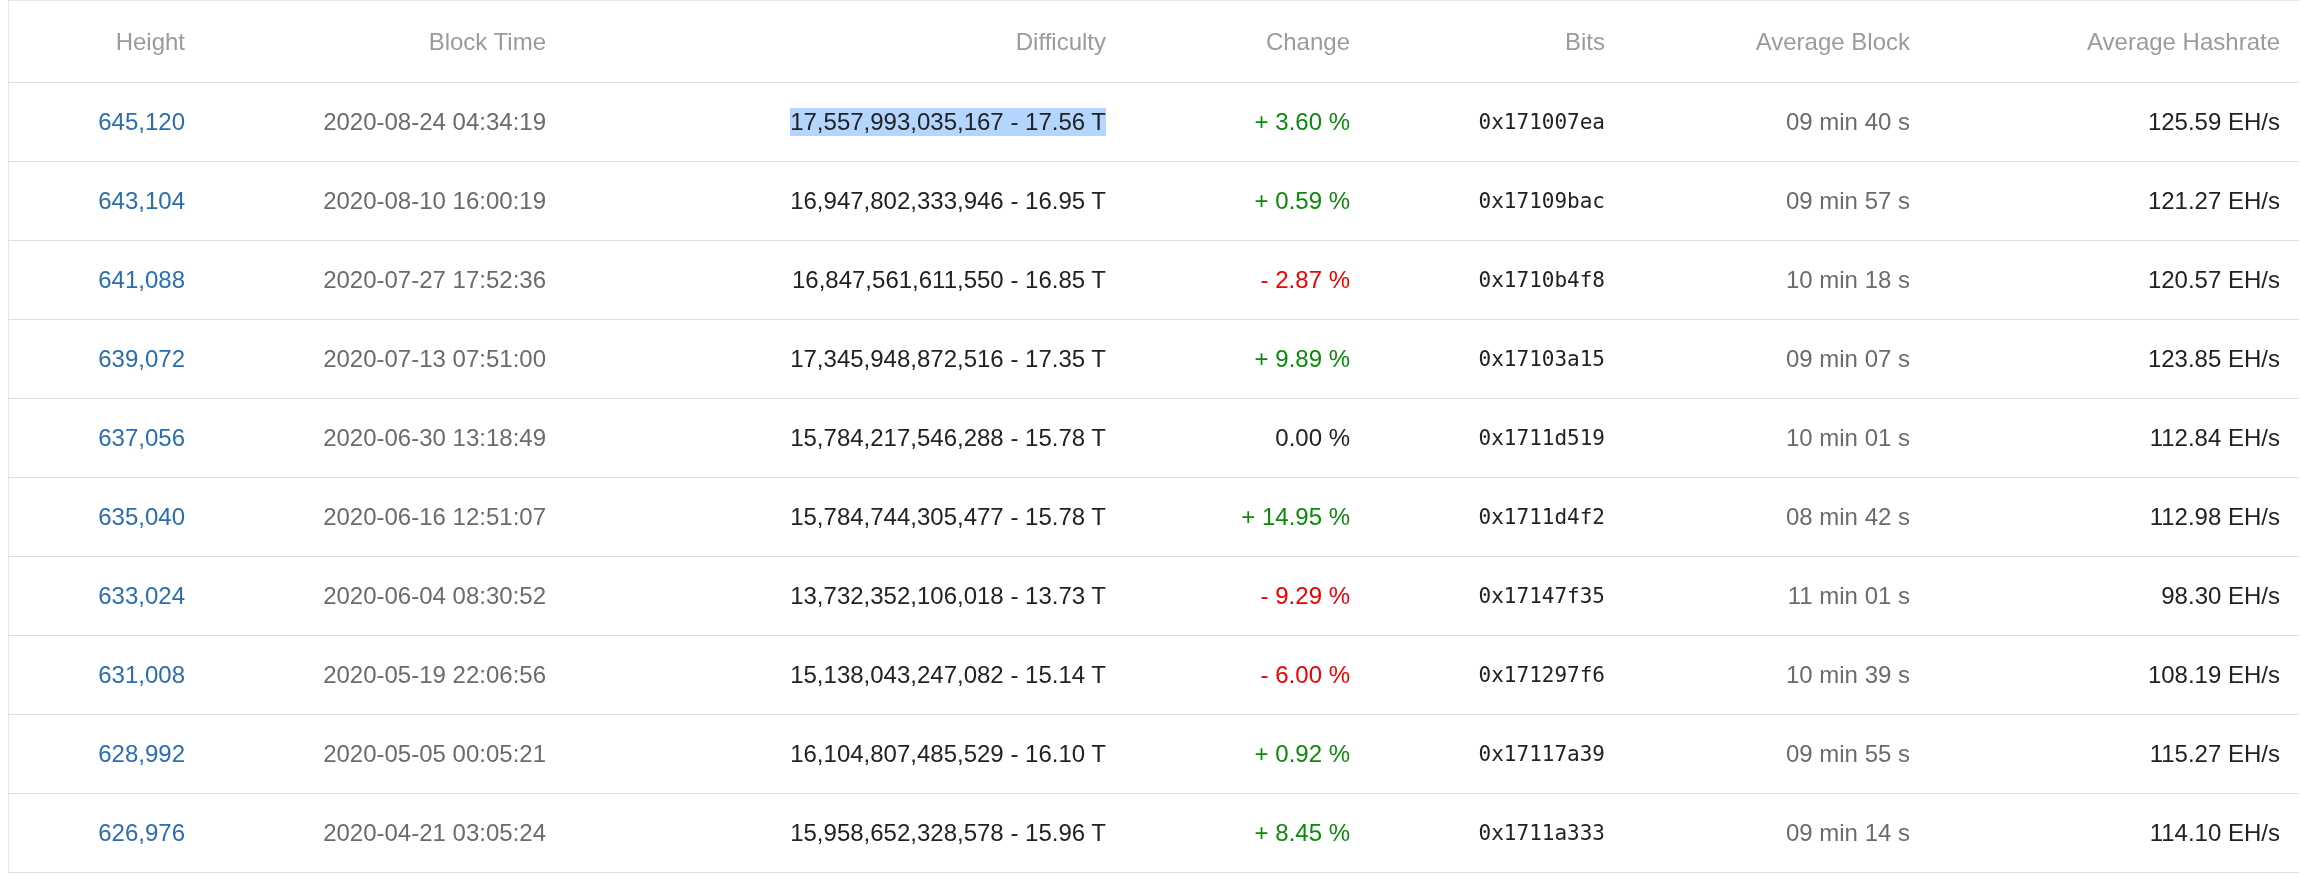 The width and height of the screenshot is (2300, 880). Describe the element at coordinates (434, 675) in the screenshot. I see `block-time-cell: 2020-05-19 22:06:56` at that location.